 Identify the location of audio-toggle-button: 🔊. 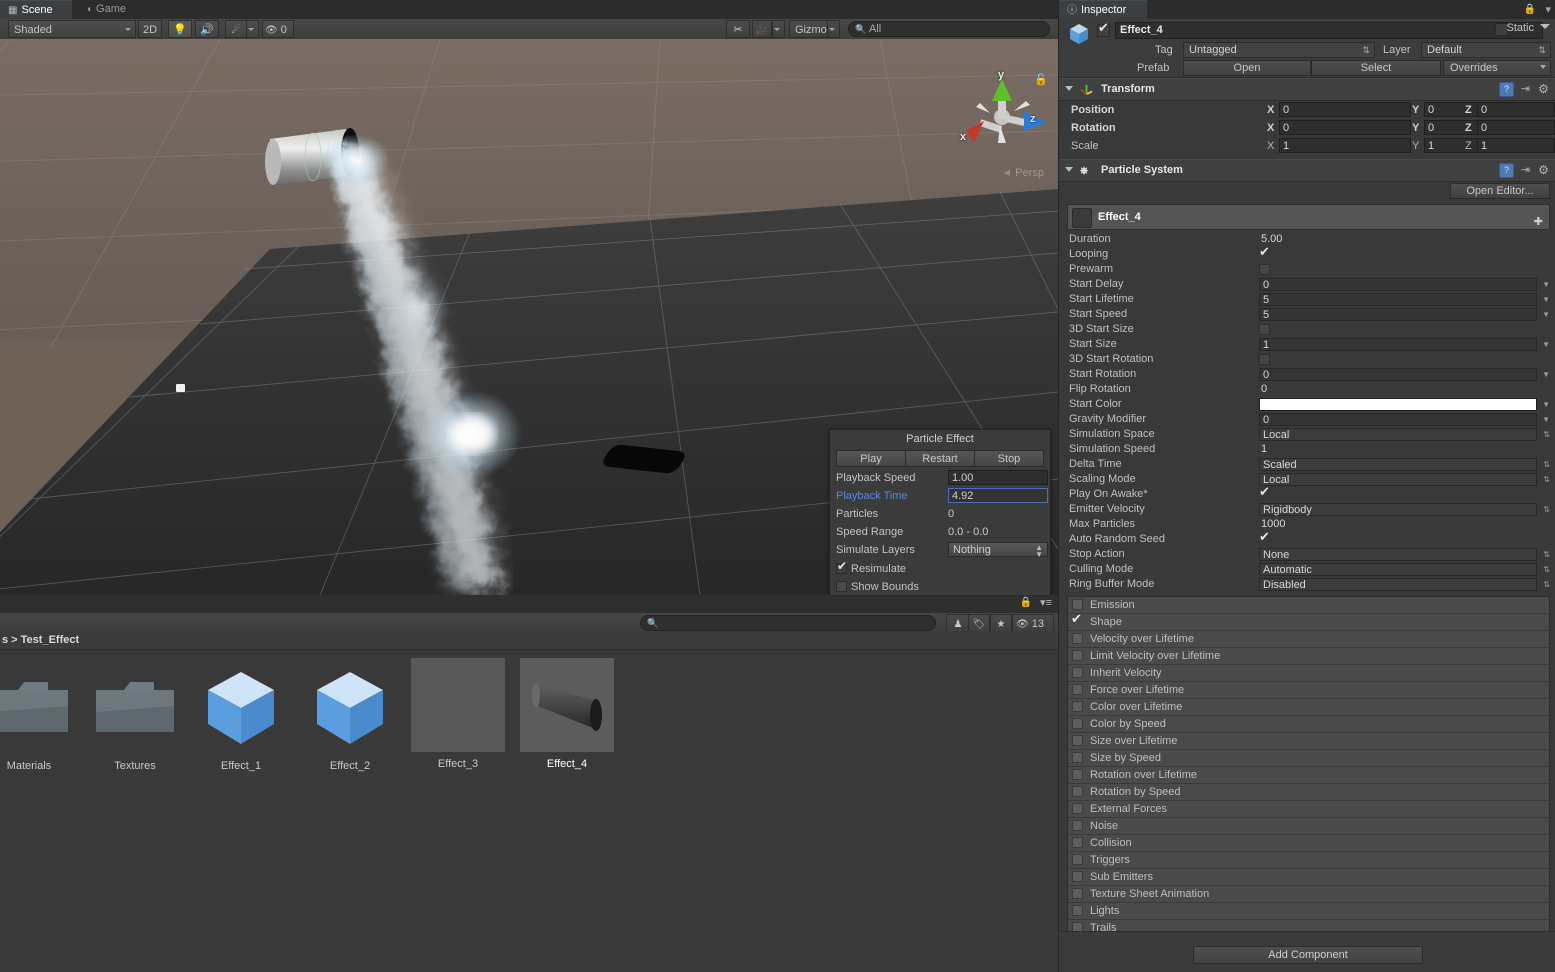
(207, 29).